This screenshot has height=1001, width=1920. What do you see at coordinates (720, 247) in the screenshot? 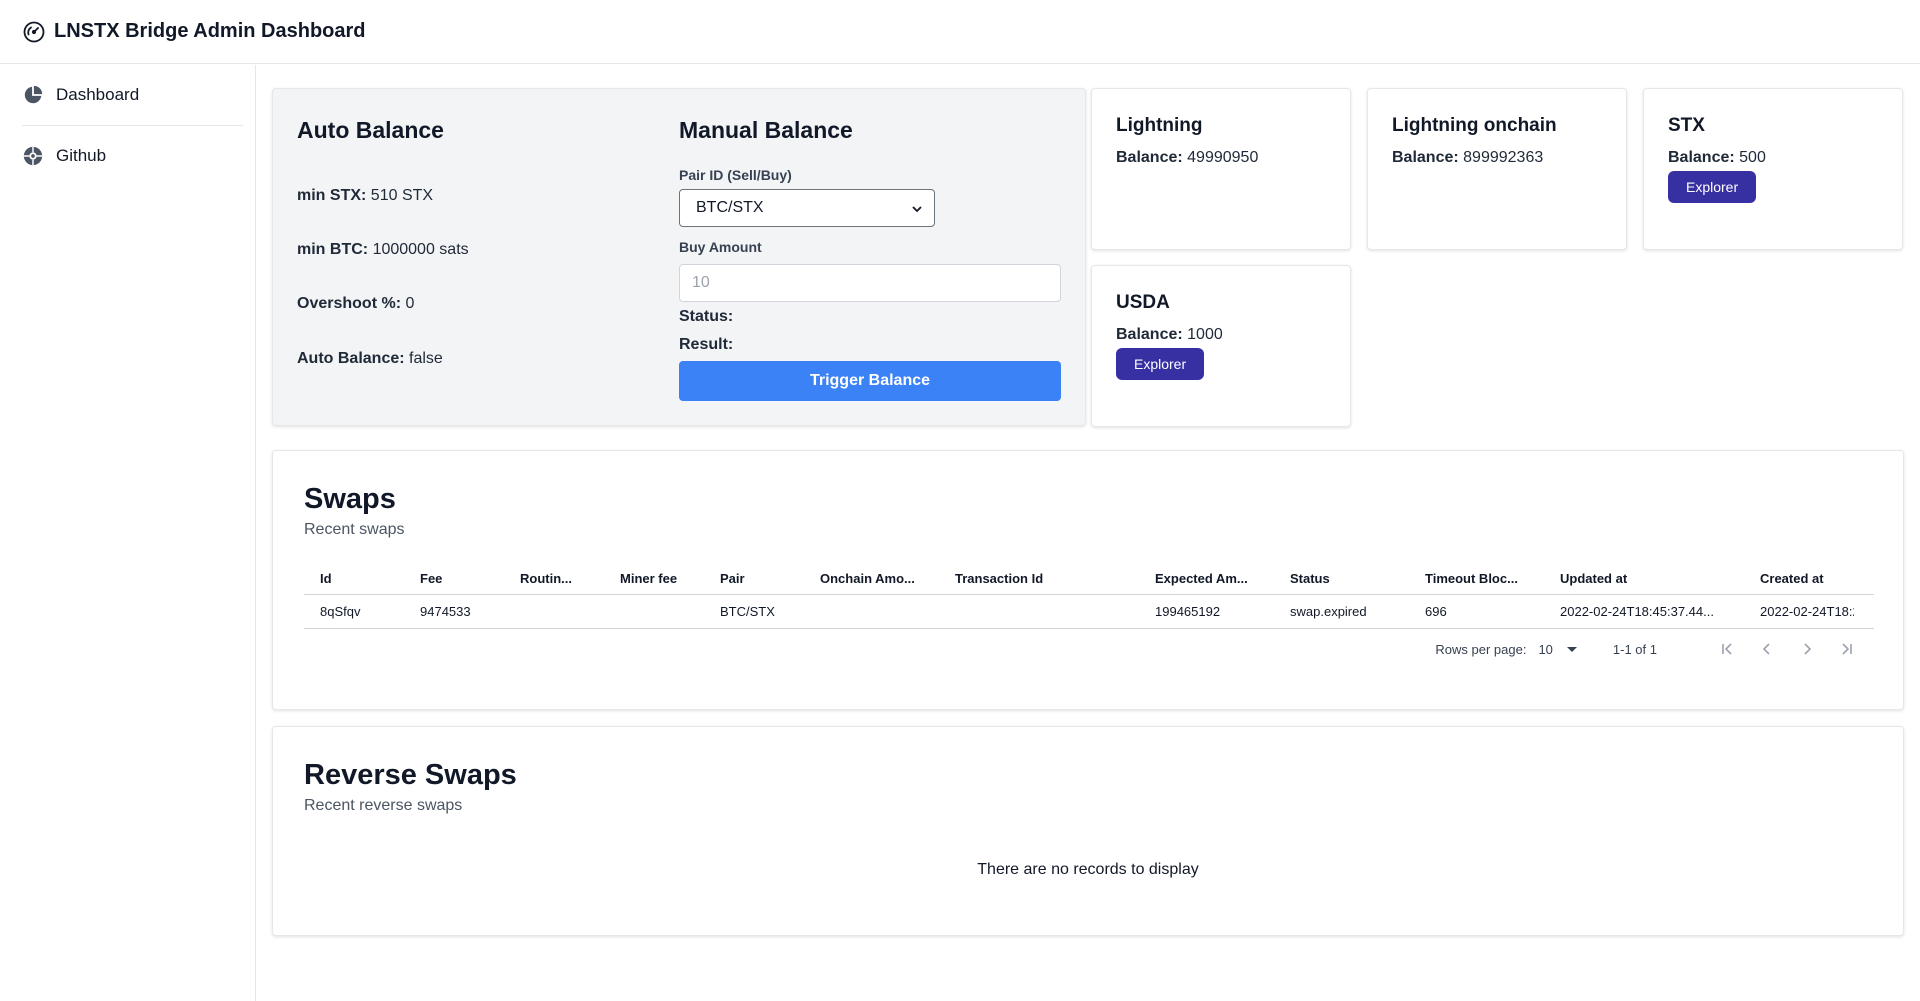
I see `buy-amount-label: Buy Amount` at bounding box center [720, 247].